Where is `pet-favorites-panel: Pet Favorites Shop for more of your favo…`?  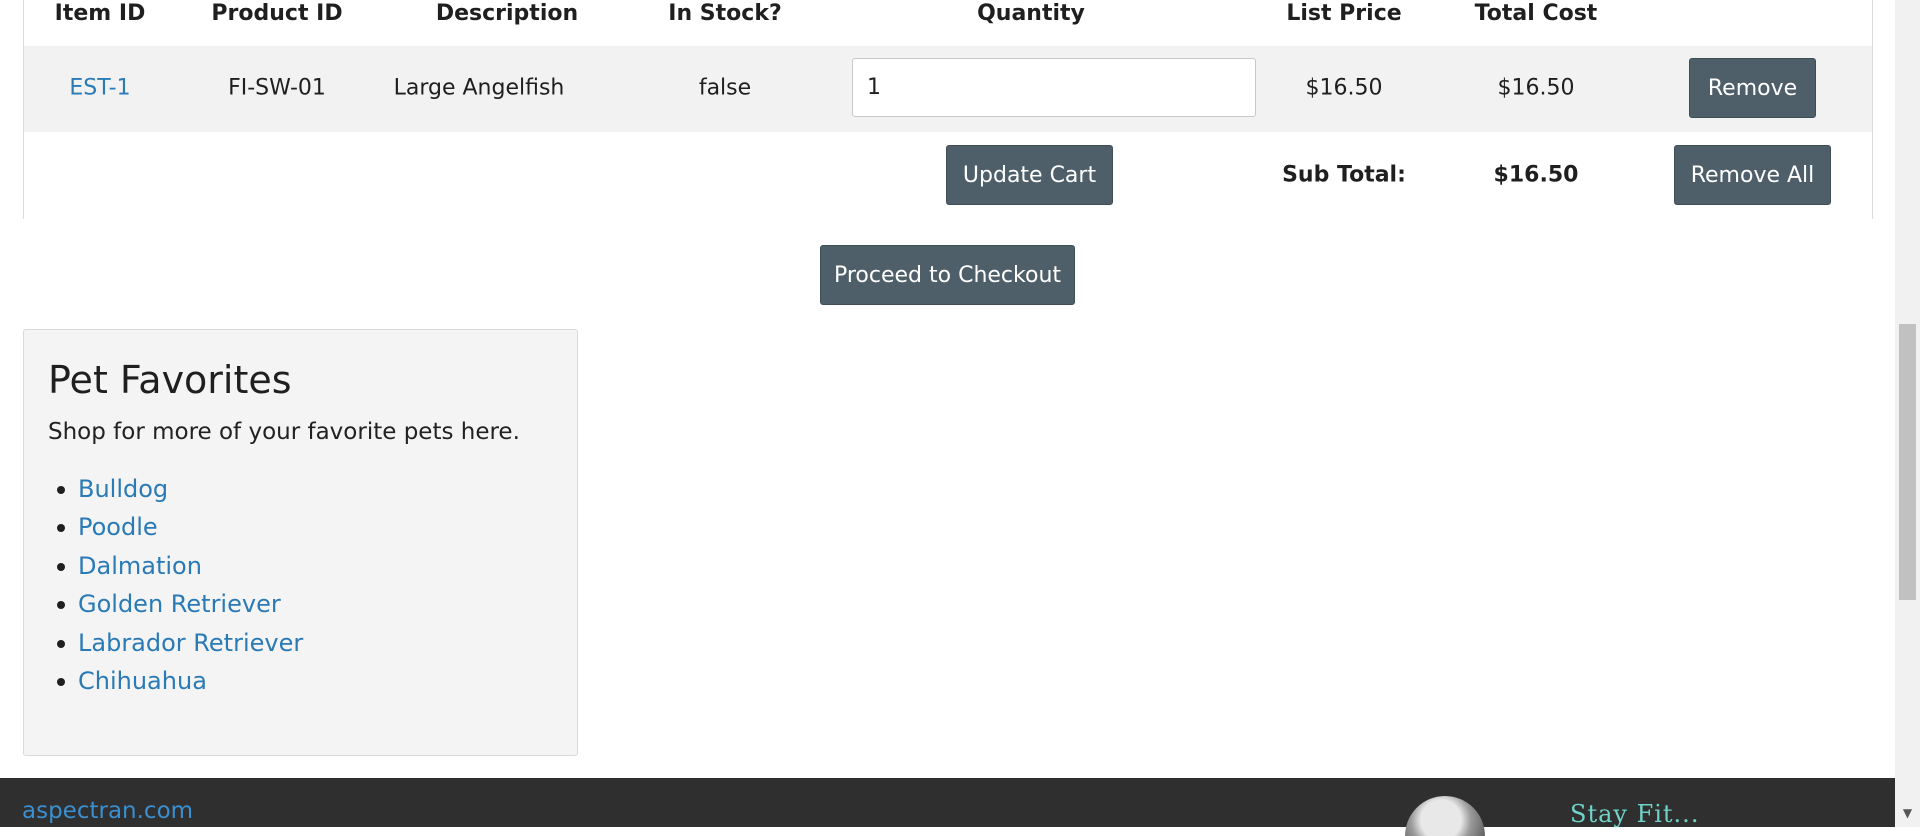
pet-favorites-panel: Pet Favorites Shop for more of your favo… is located at coordinates (300, 542).